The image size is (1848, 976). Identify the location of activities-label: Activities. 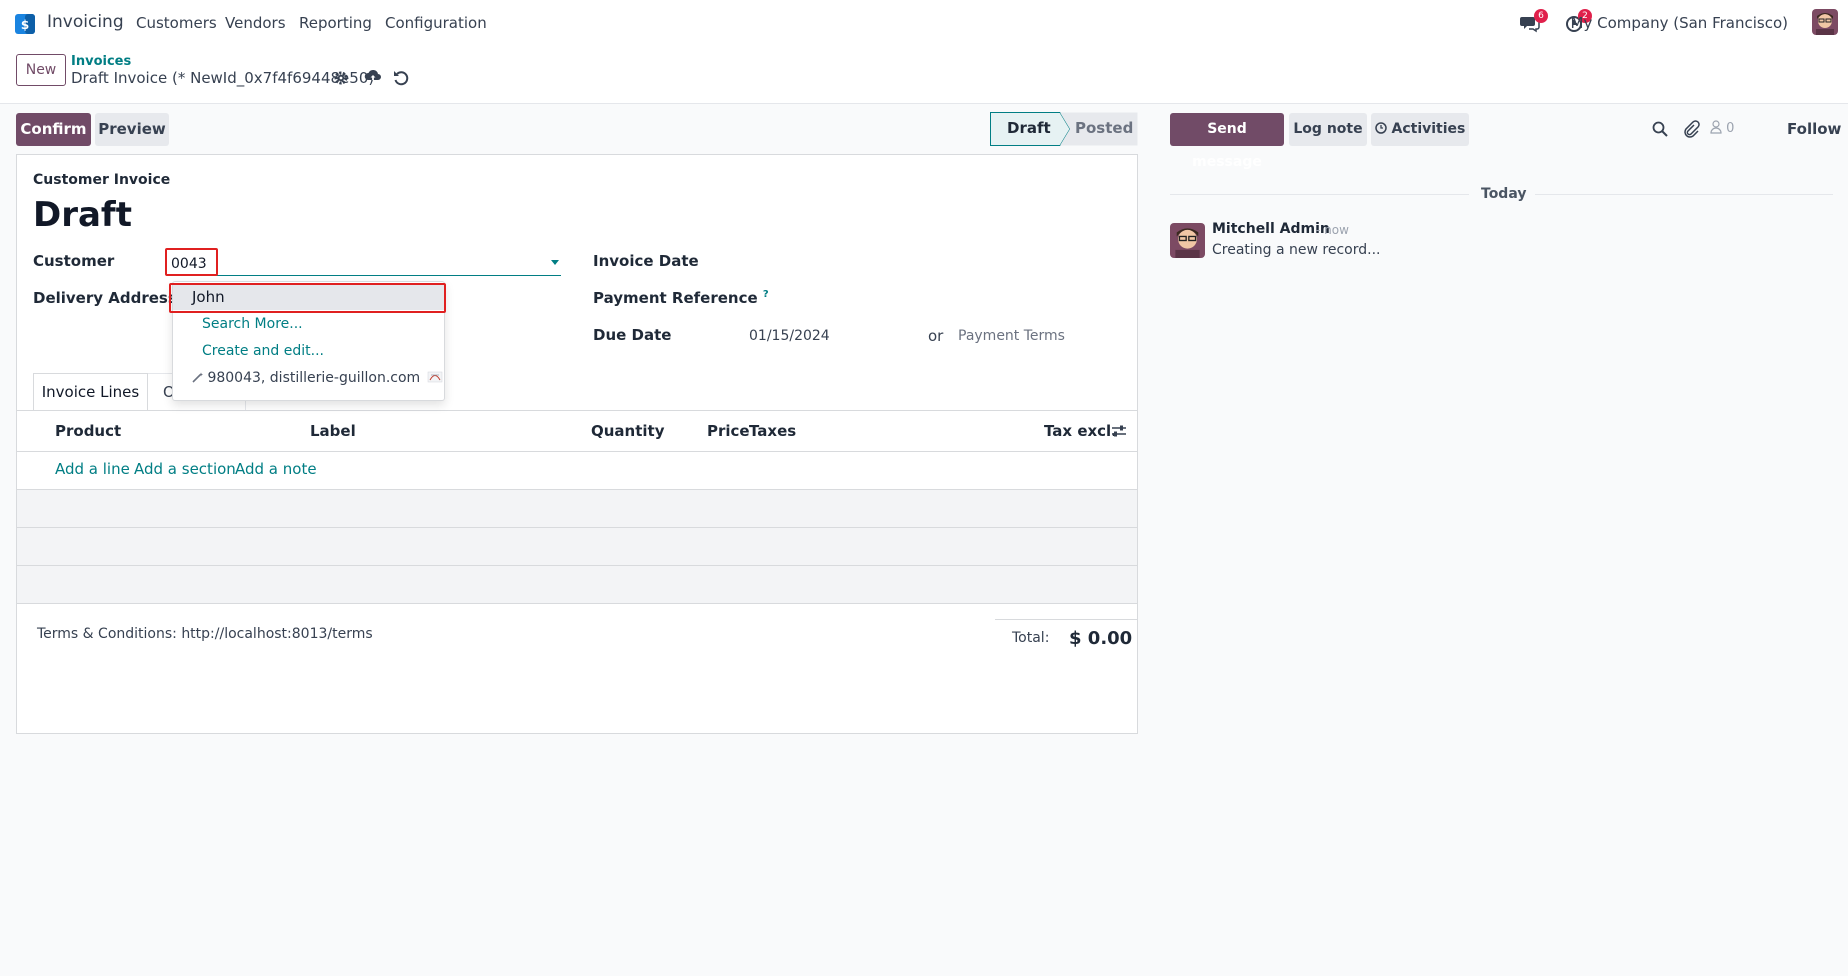
(1428, 129).